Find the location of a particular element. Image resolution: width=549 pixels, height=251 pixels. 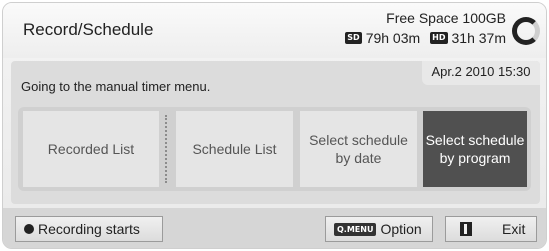

page-title: Record/Schedule is located at coordinates (88, 29).